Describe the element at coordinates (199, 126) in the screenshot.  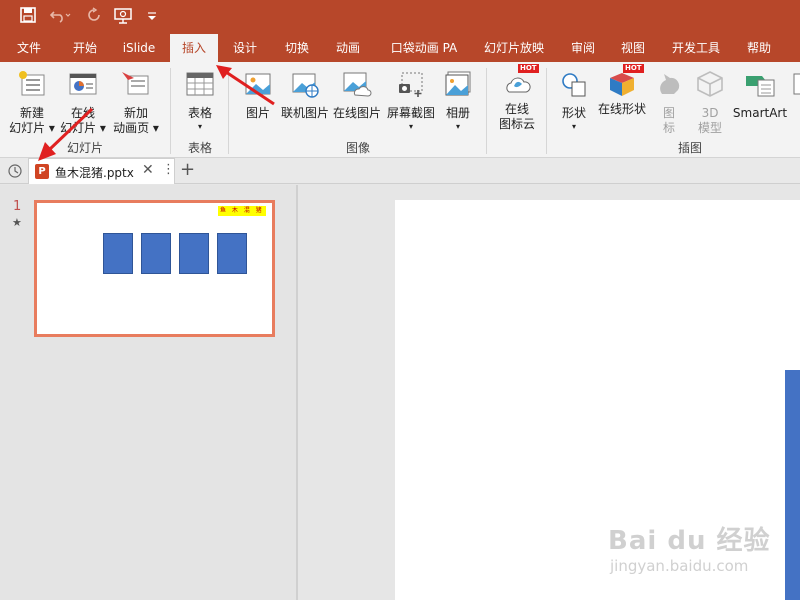
I see `table-dropdown-icon: ▾` at that location.